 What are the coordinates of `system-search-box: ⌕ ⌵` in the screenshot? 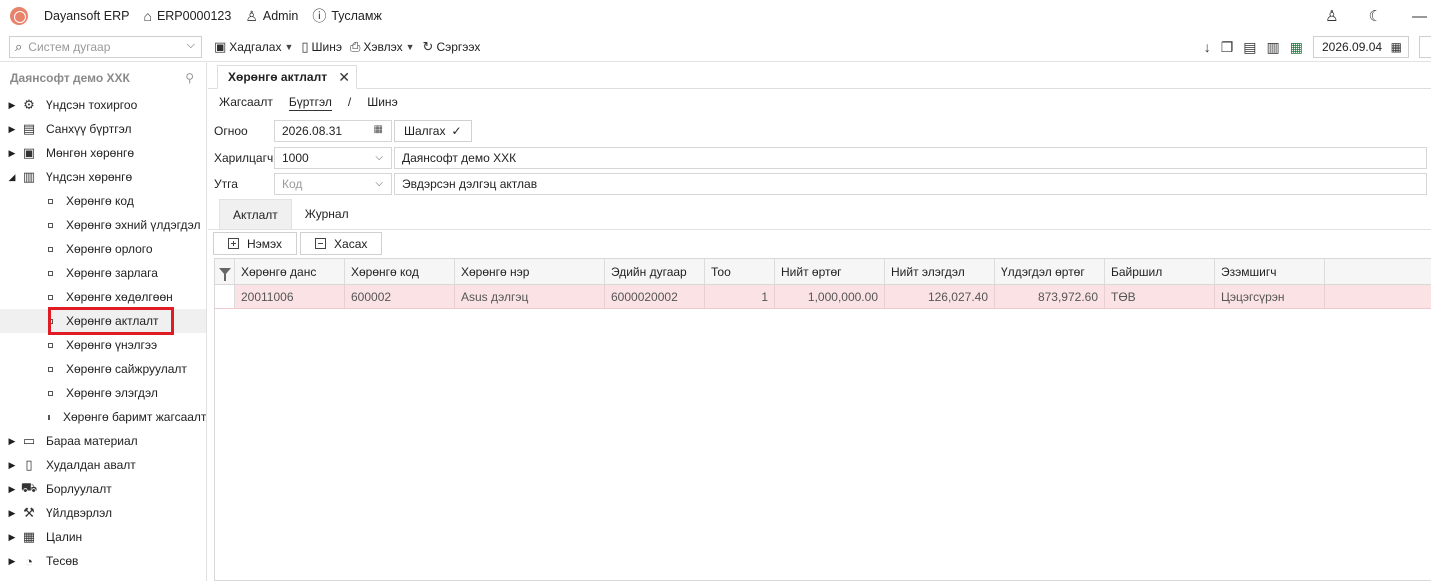 It's located at (105, 47).